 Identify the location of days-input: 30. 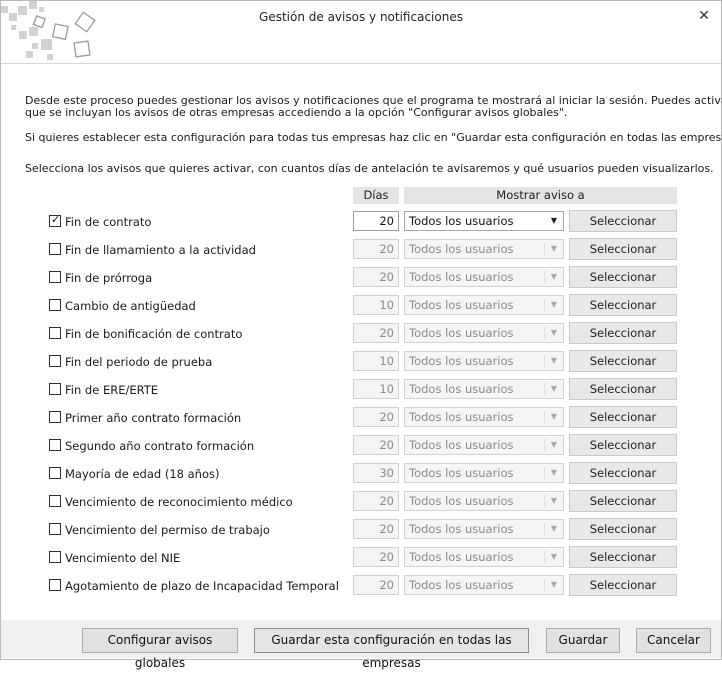
(376, 473).